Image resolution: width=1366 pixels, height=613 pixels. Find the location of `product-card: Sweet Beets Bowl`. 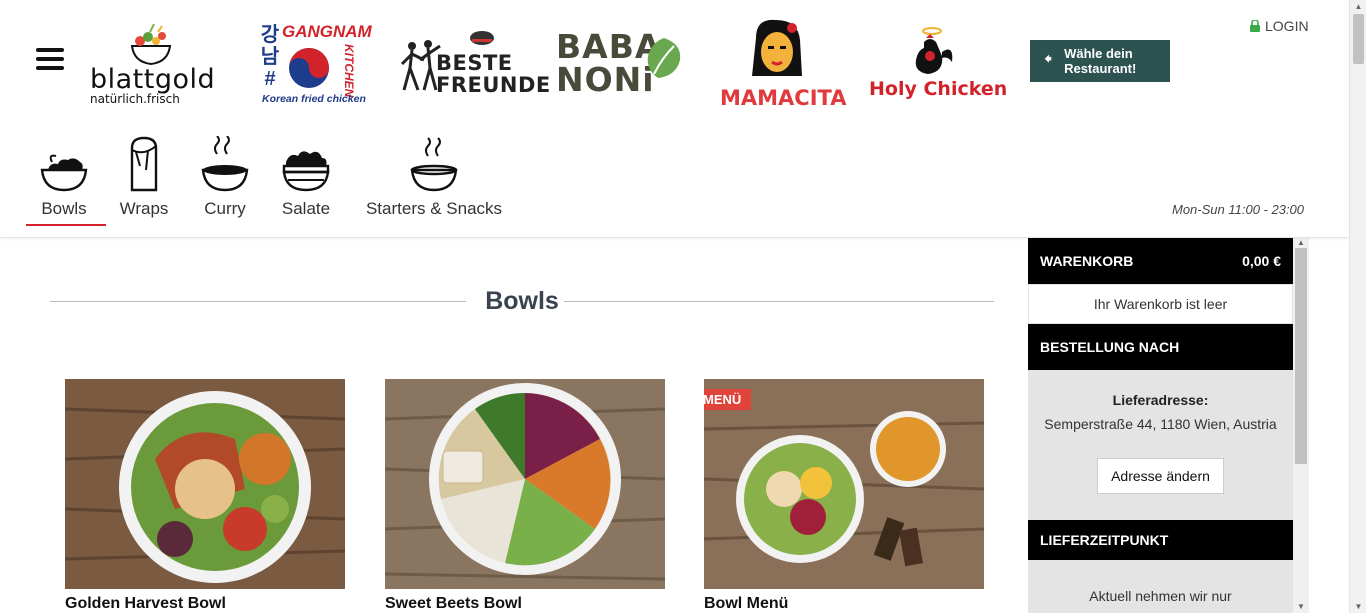

product-card: Sweet Beets Bowl is located at coordinates (525, 496).